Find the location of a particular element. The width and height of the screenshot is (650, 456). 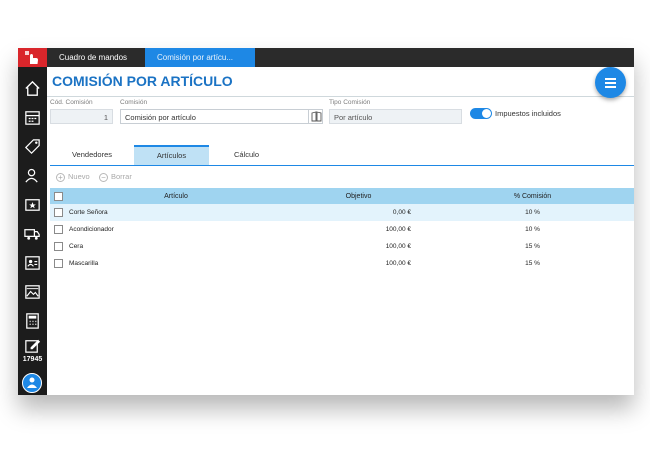

app-logo is located at coordinates (32, 57).